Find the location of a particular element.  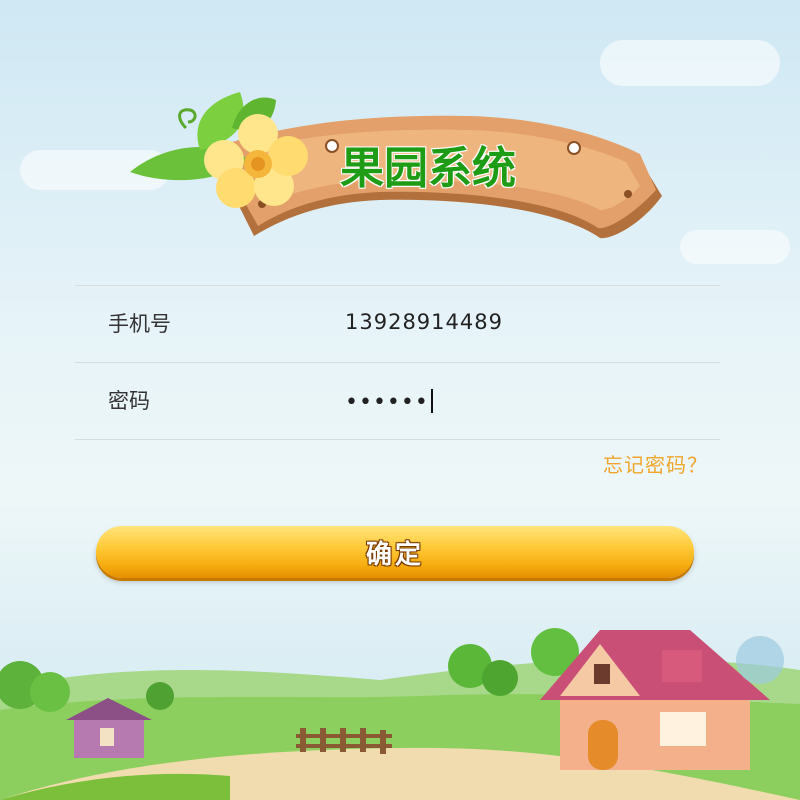

password-label: 密码 is located at coordinates (129, 401).